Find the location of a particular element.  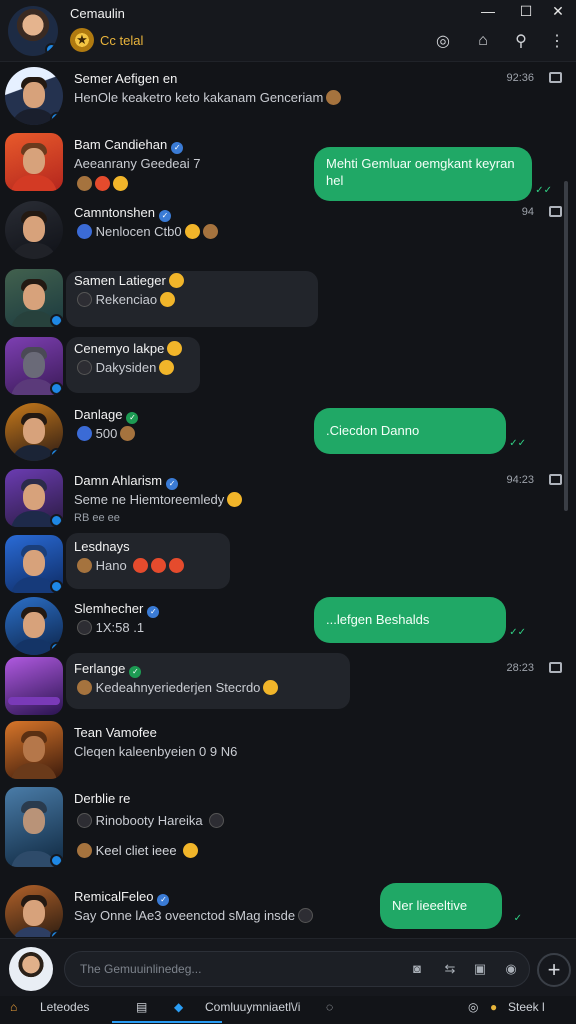

app-icon: ◆ is located at coordinates (178, 1007).